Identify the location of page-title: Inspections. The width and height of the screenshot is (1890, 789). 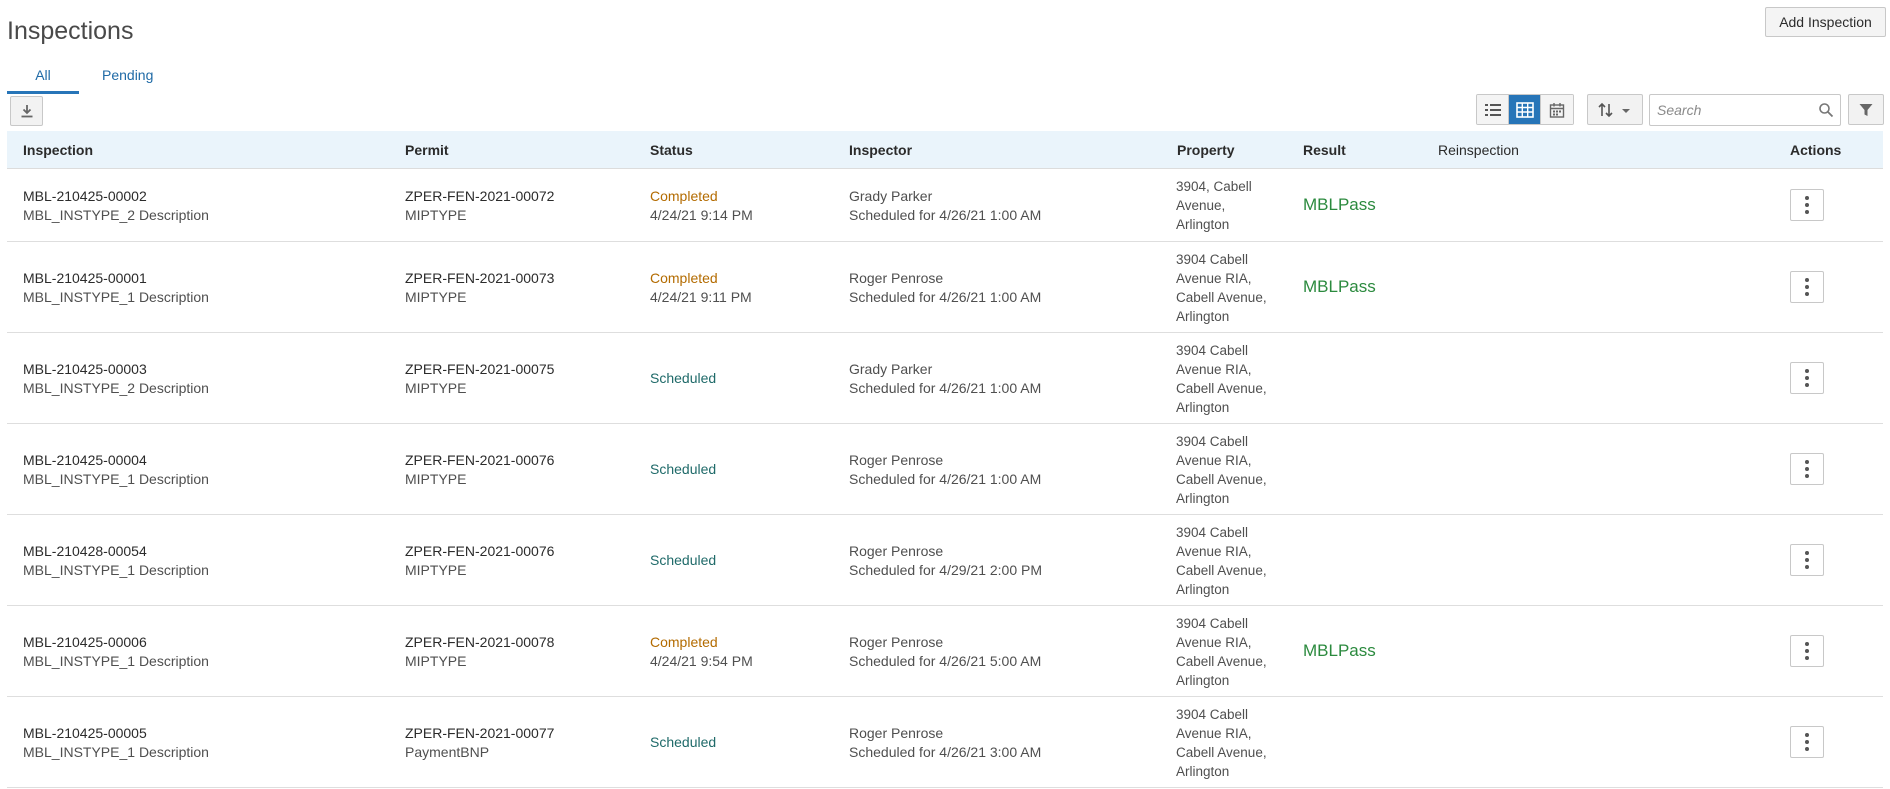
(70, 31).